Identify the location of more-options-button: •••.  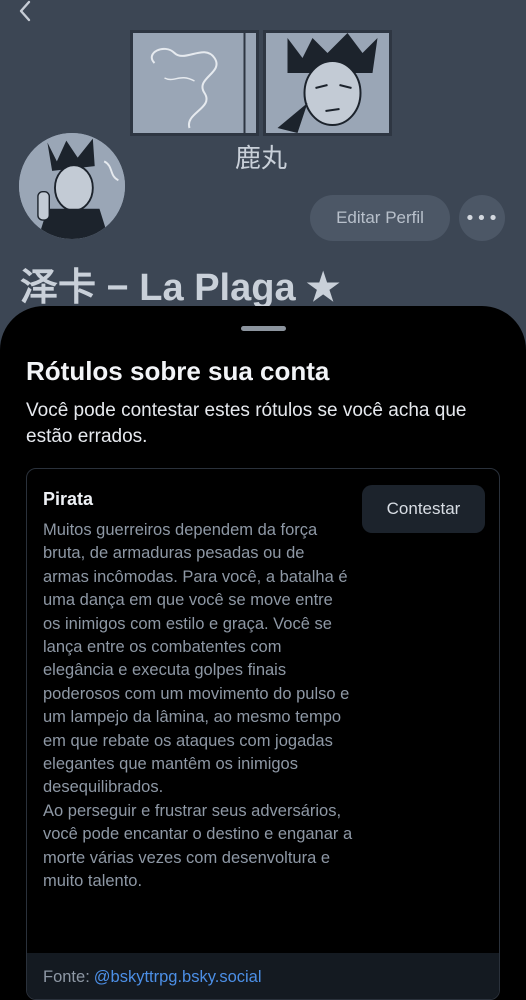
(482, 218).